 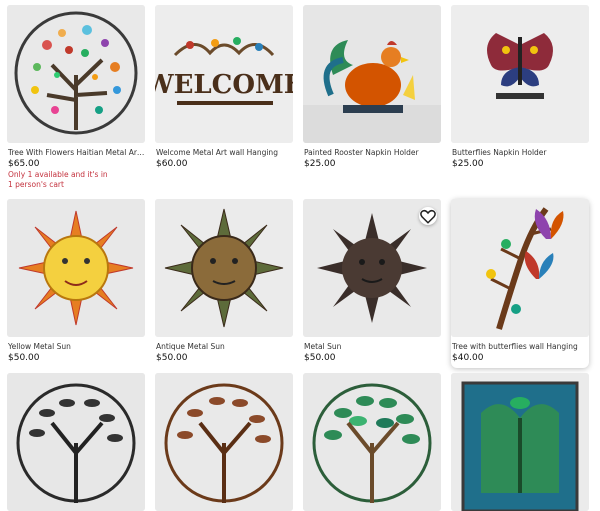 I want to click on listing-image-dark-tree, so click(x=76, y=442).